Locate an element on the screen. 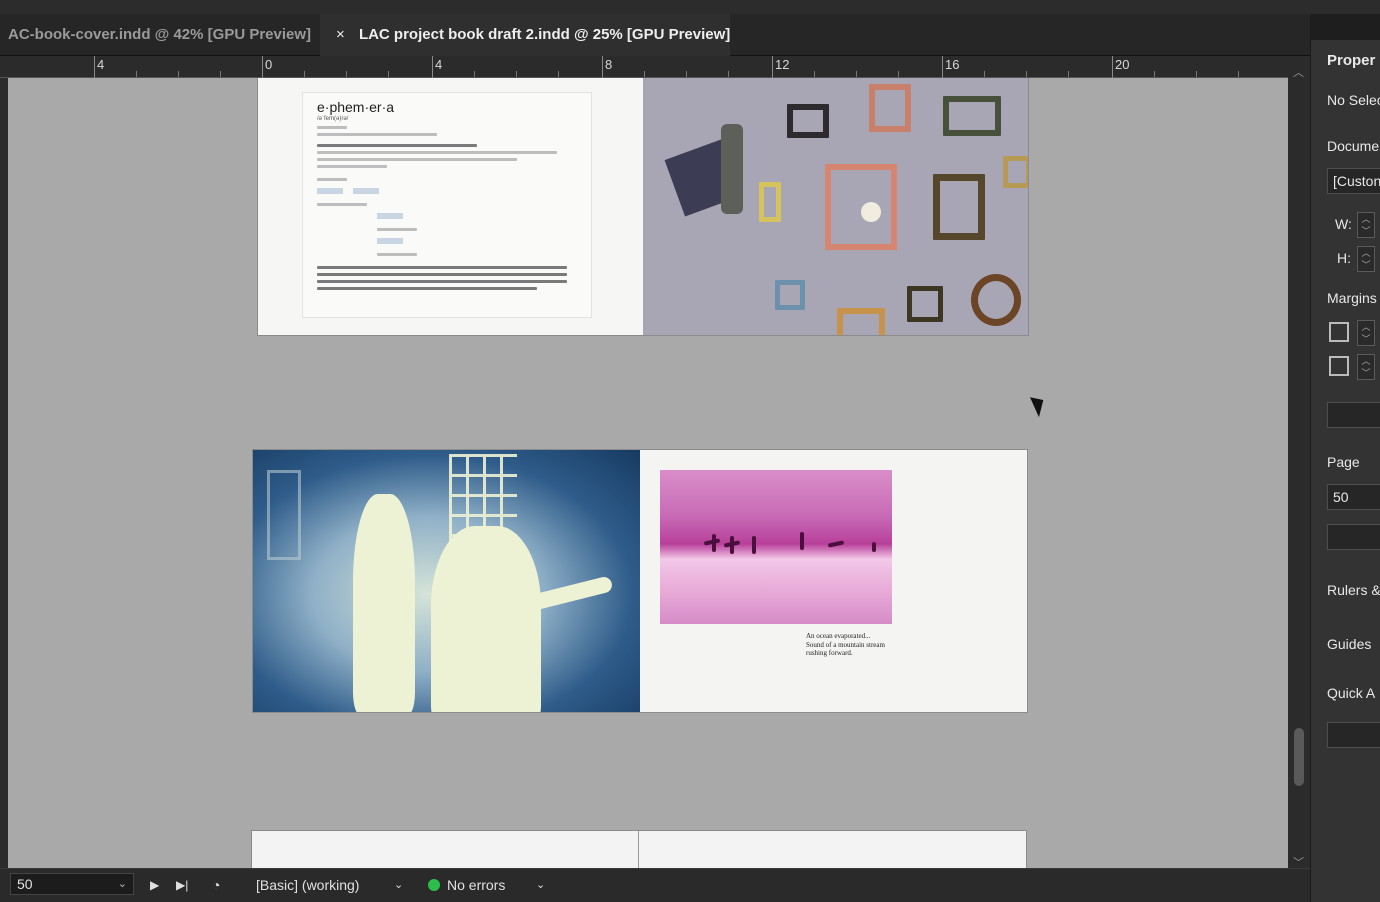  edit-page-button is located at coordinates (1353, 537).